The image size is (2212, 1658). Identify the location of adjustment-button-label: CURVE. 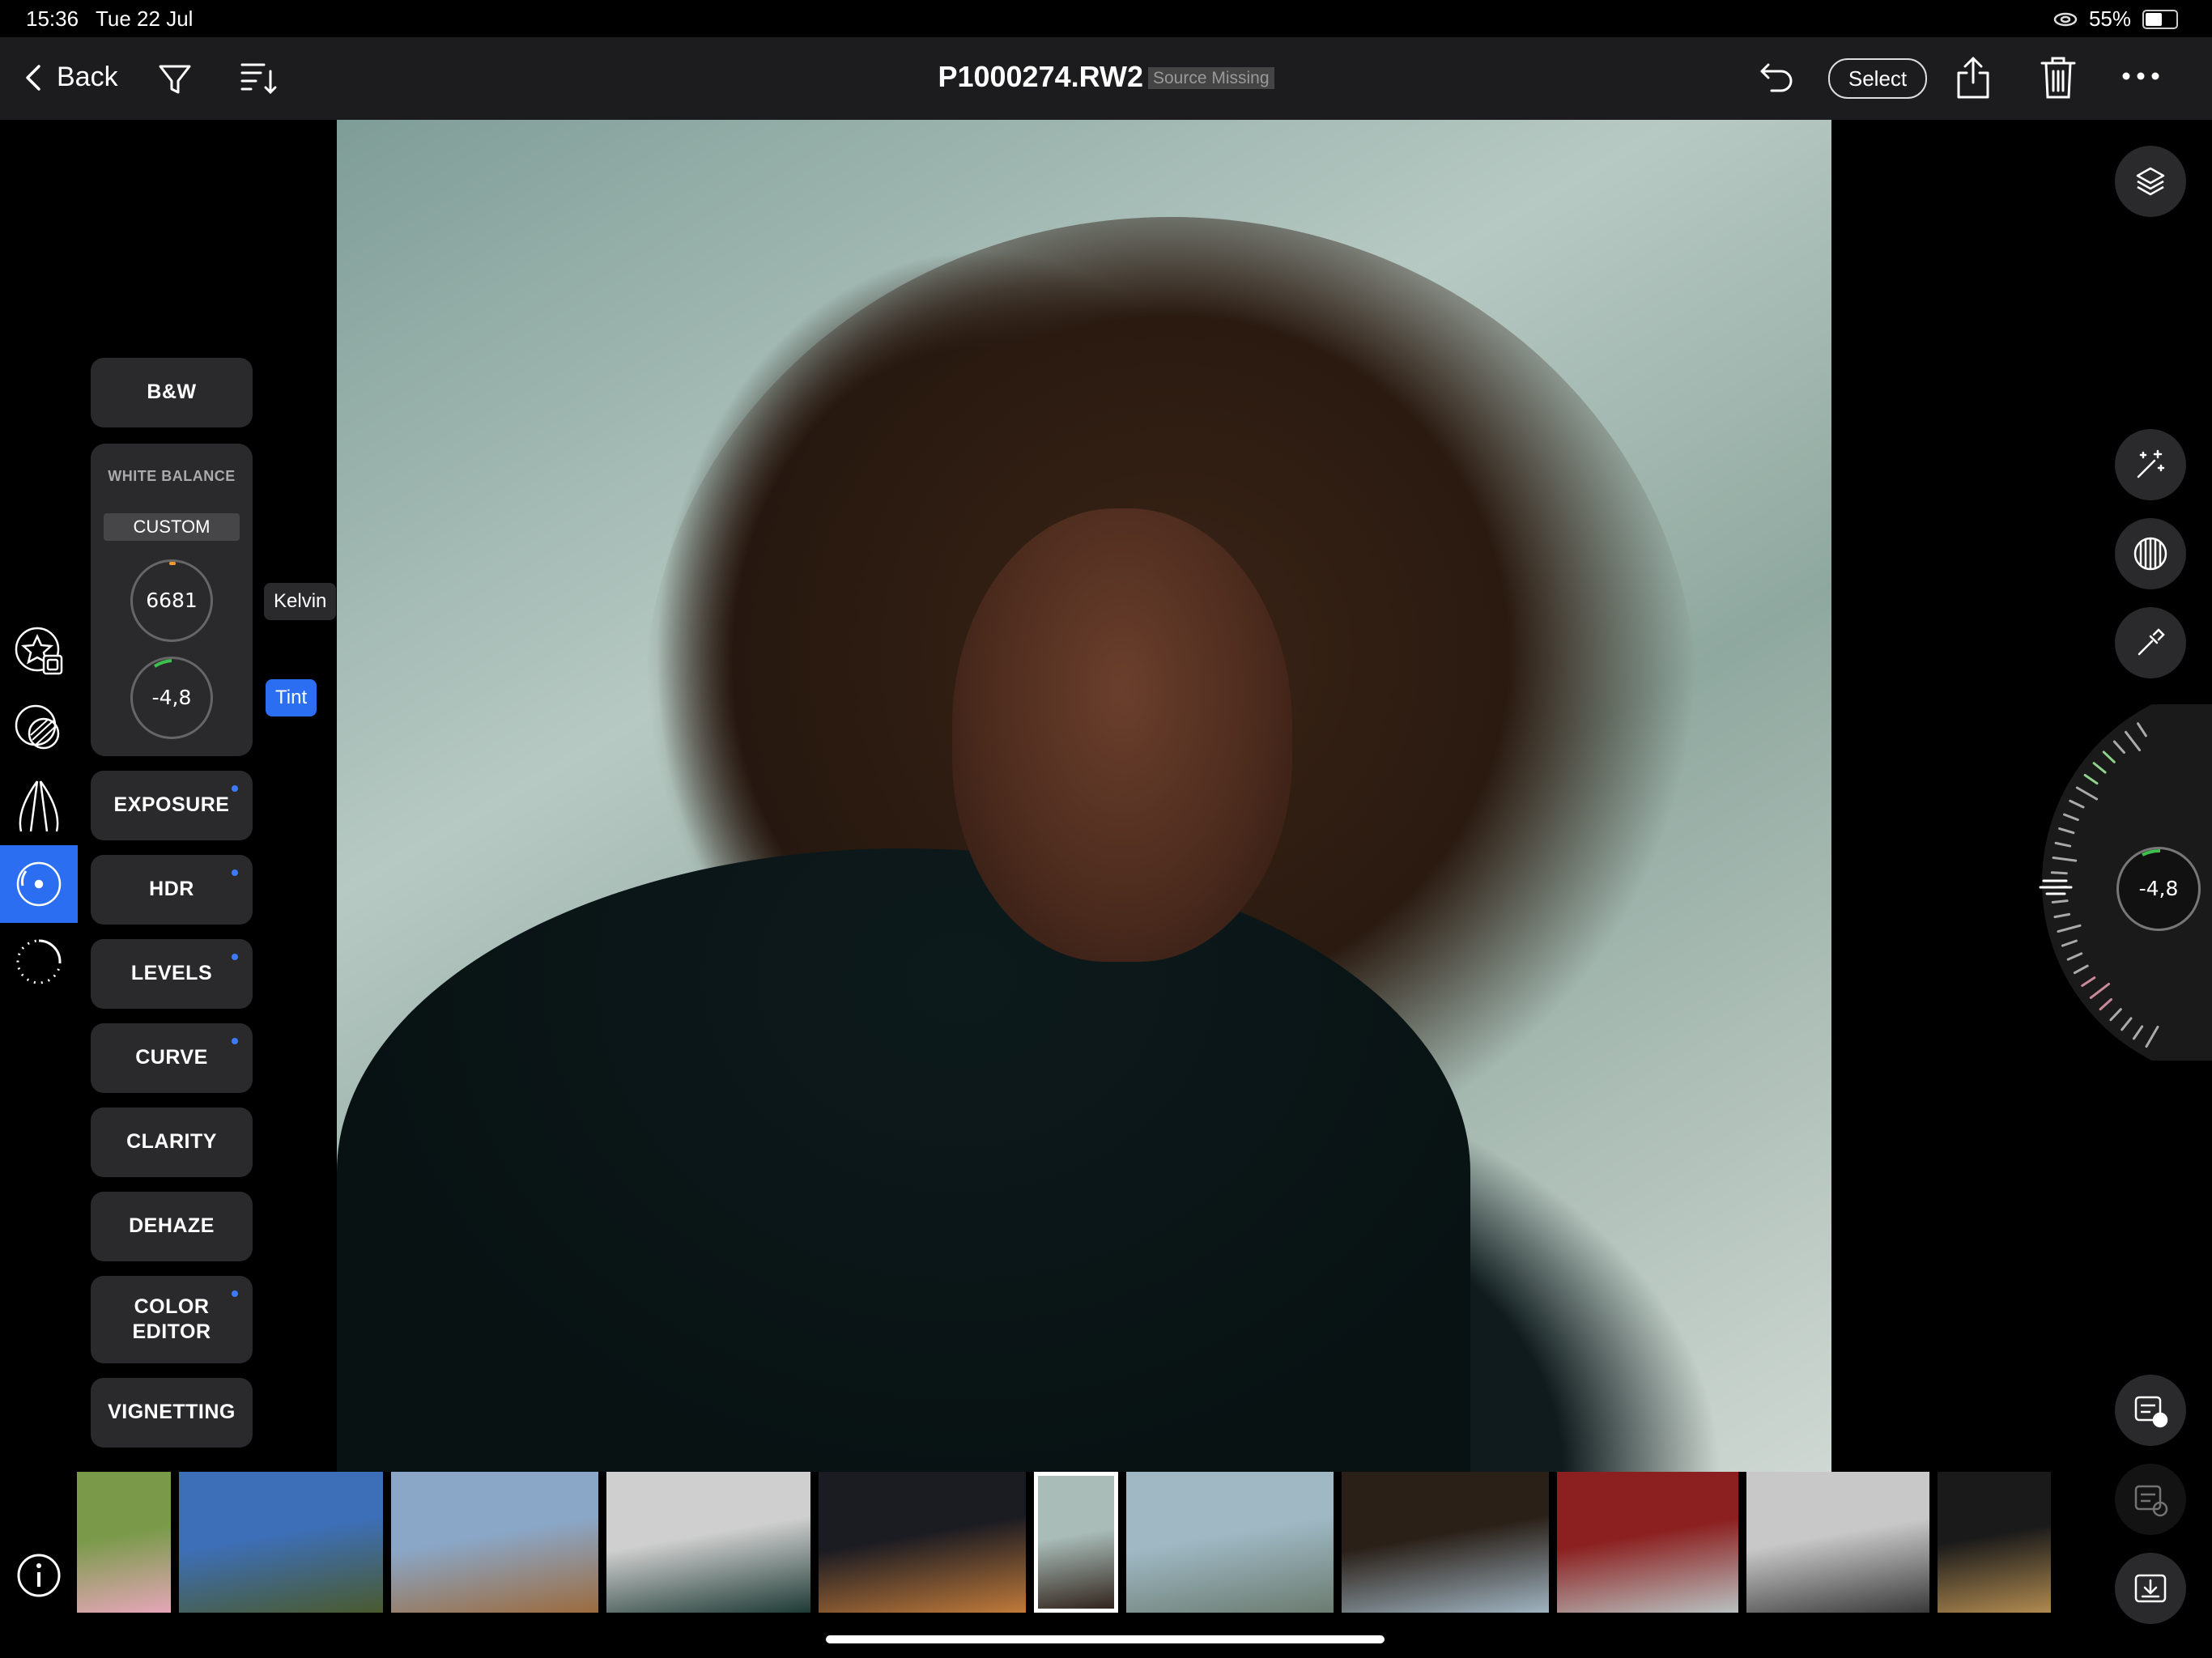
(172, 1057).